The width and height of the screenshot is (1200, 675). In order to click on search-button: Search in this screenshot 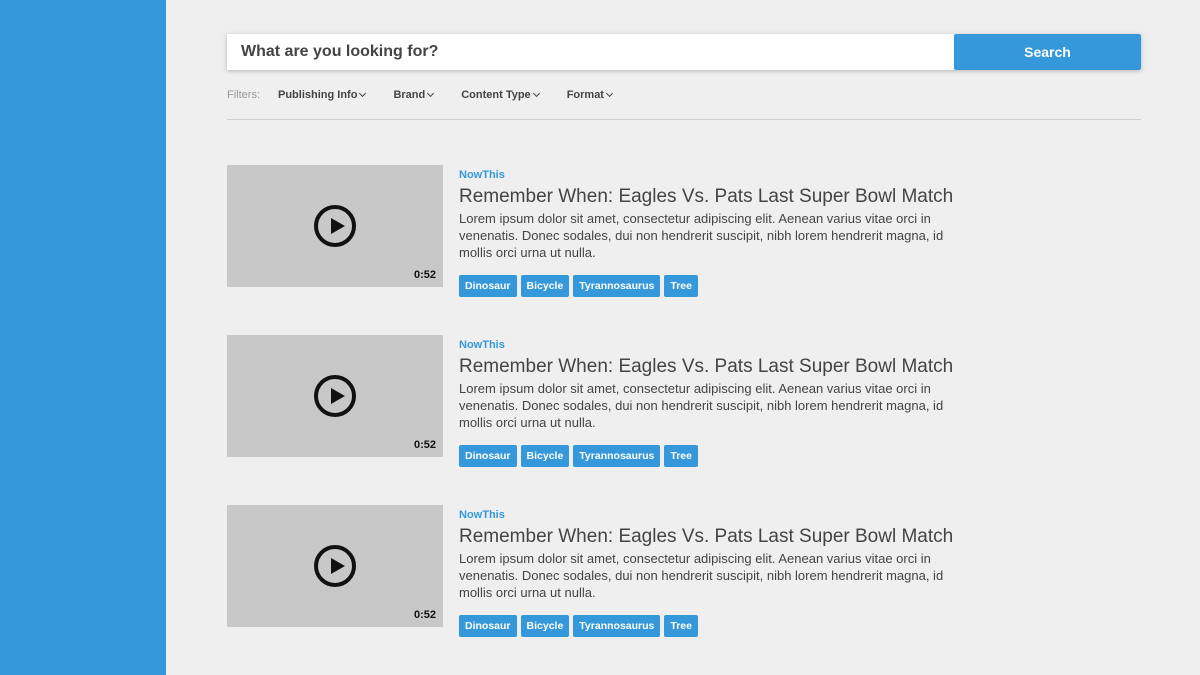, I will do `click(1047, 52)`.